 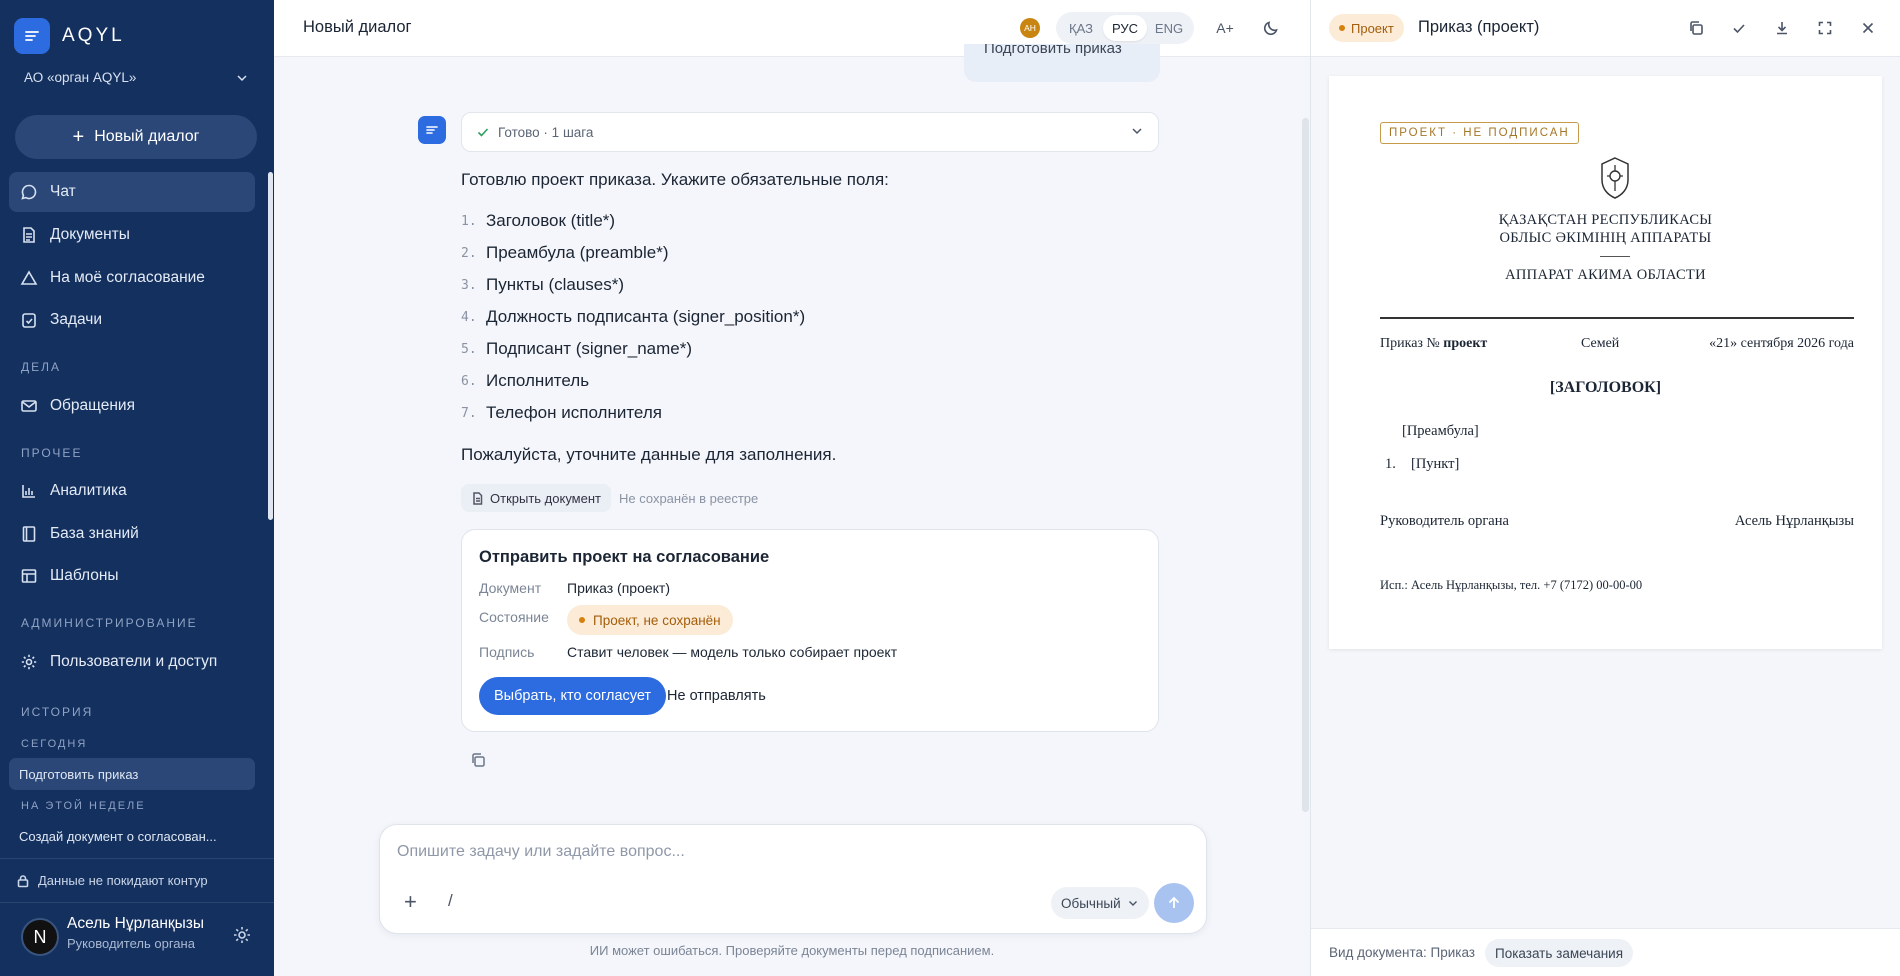 What do you see at coordinates (90, 234) in the screenshot?
I see `sidebar-item-label: Документы` at bounding box center [90, 234].